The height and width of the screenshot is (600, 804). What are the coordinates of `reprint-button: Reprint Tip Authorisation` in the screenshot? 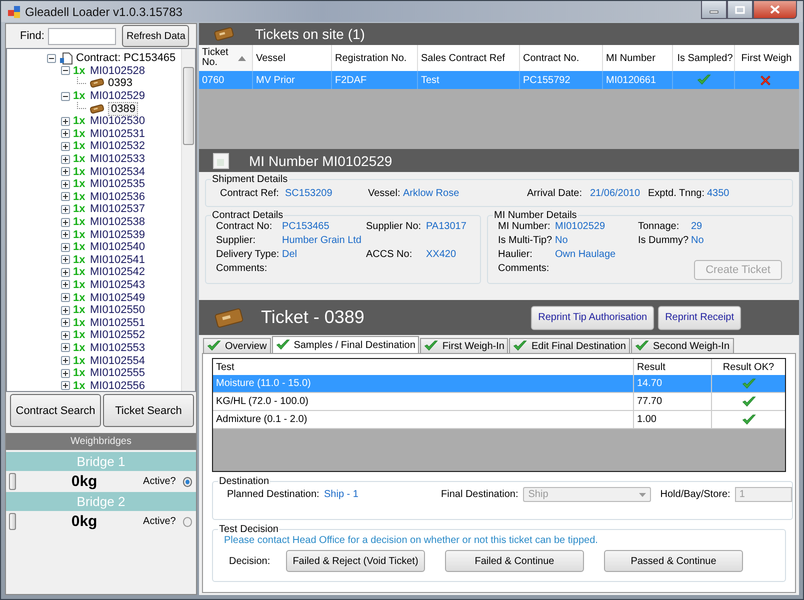 It's located at (592, 318).